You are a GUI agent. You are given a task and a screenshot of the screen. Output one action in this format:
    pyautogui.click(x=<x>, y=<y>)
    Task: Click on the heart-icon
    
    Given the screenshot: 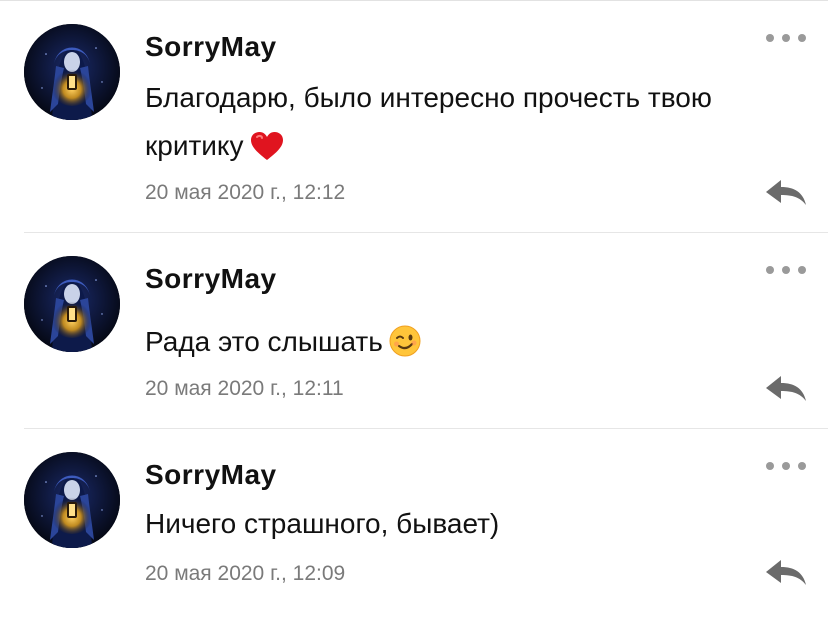 What is the action you would take?
    pyautogui.click(x=267, y=152)
    